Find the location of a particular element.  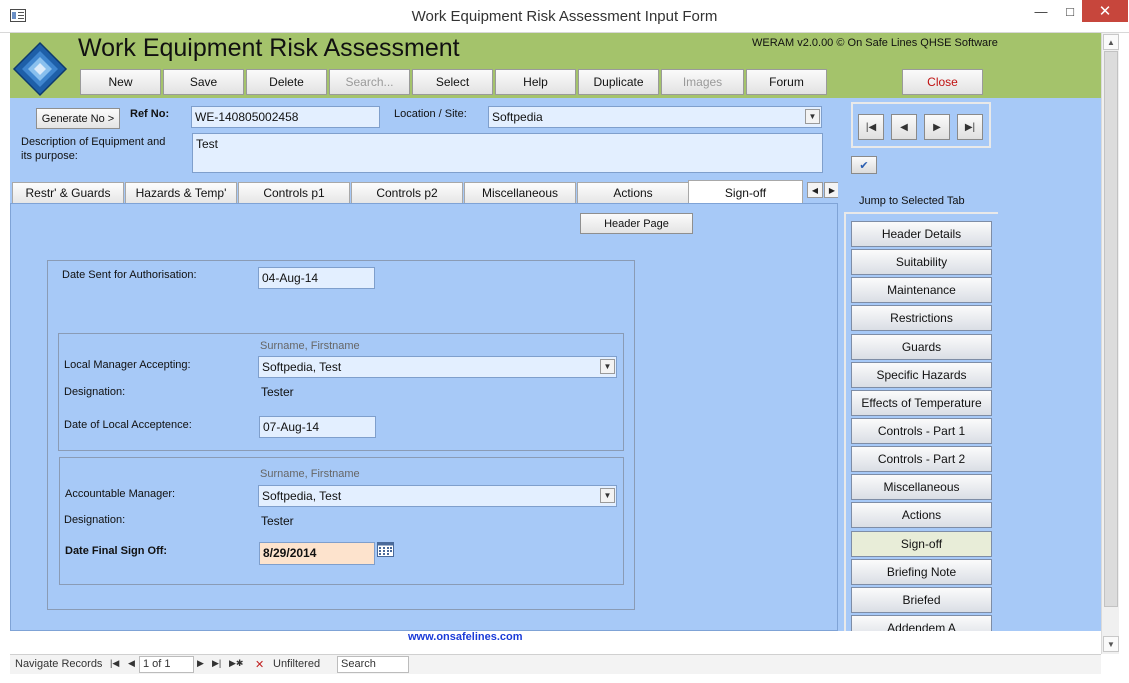

jump-miscellaneous: Miscellaneous is located at coordinates (921, 487).